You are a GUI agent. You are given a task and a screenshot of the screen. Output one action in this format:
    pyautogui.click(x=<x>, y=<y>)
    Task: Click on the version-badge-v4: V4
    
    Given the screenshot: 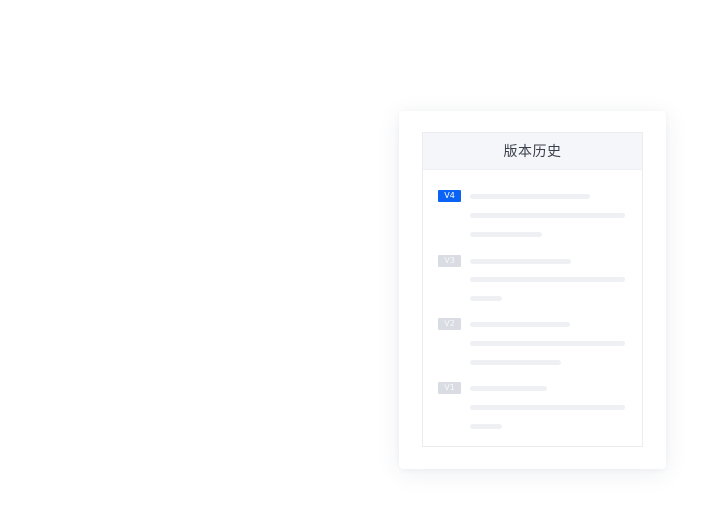 What is the action you would take?
    pyautogui.click(x=449, y=196)
    